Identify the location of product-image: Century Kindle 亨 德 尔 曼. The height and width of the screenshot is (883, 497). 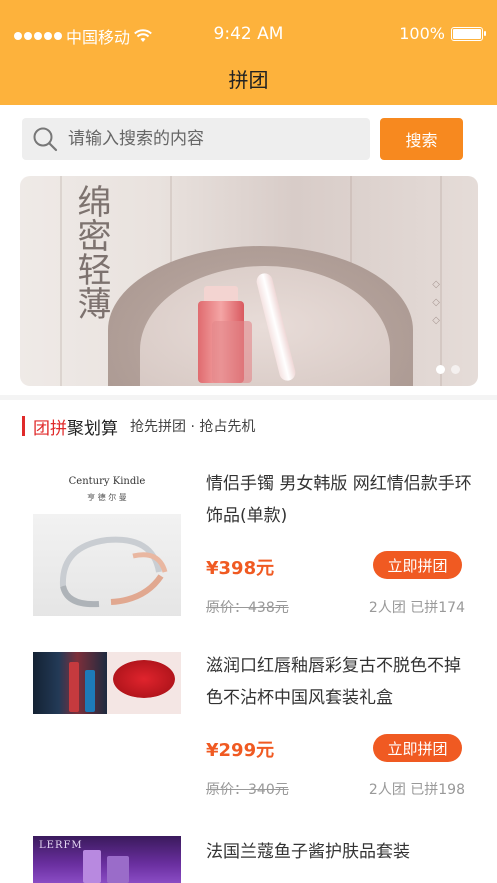
(107, 543).